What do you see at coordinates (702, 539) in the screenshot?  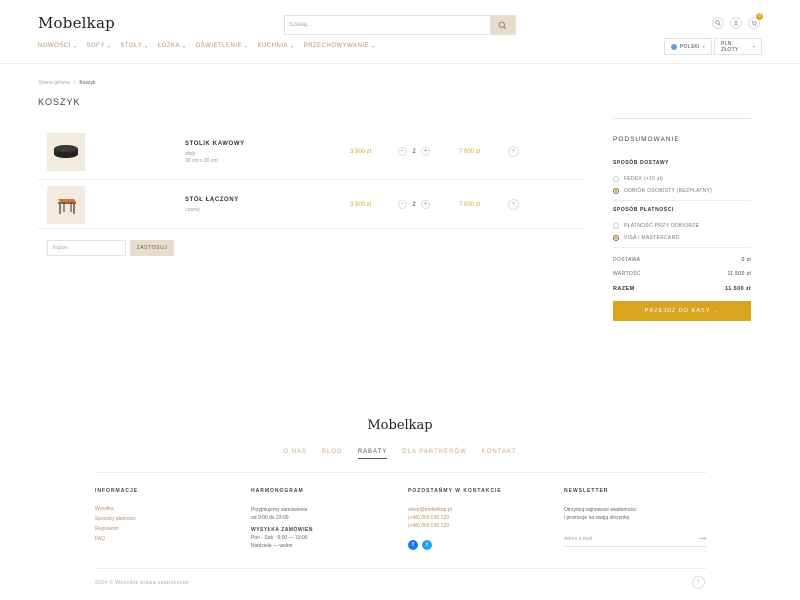 I see `arrow-right-icon: ⟶` at bounding box center [702, 539].